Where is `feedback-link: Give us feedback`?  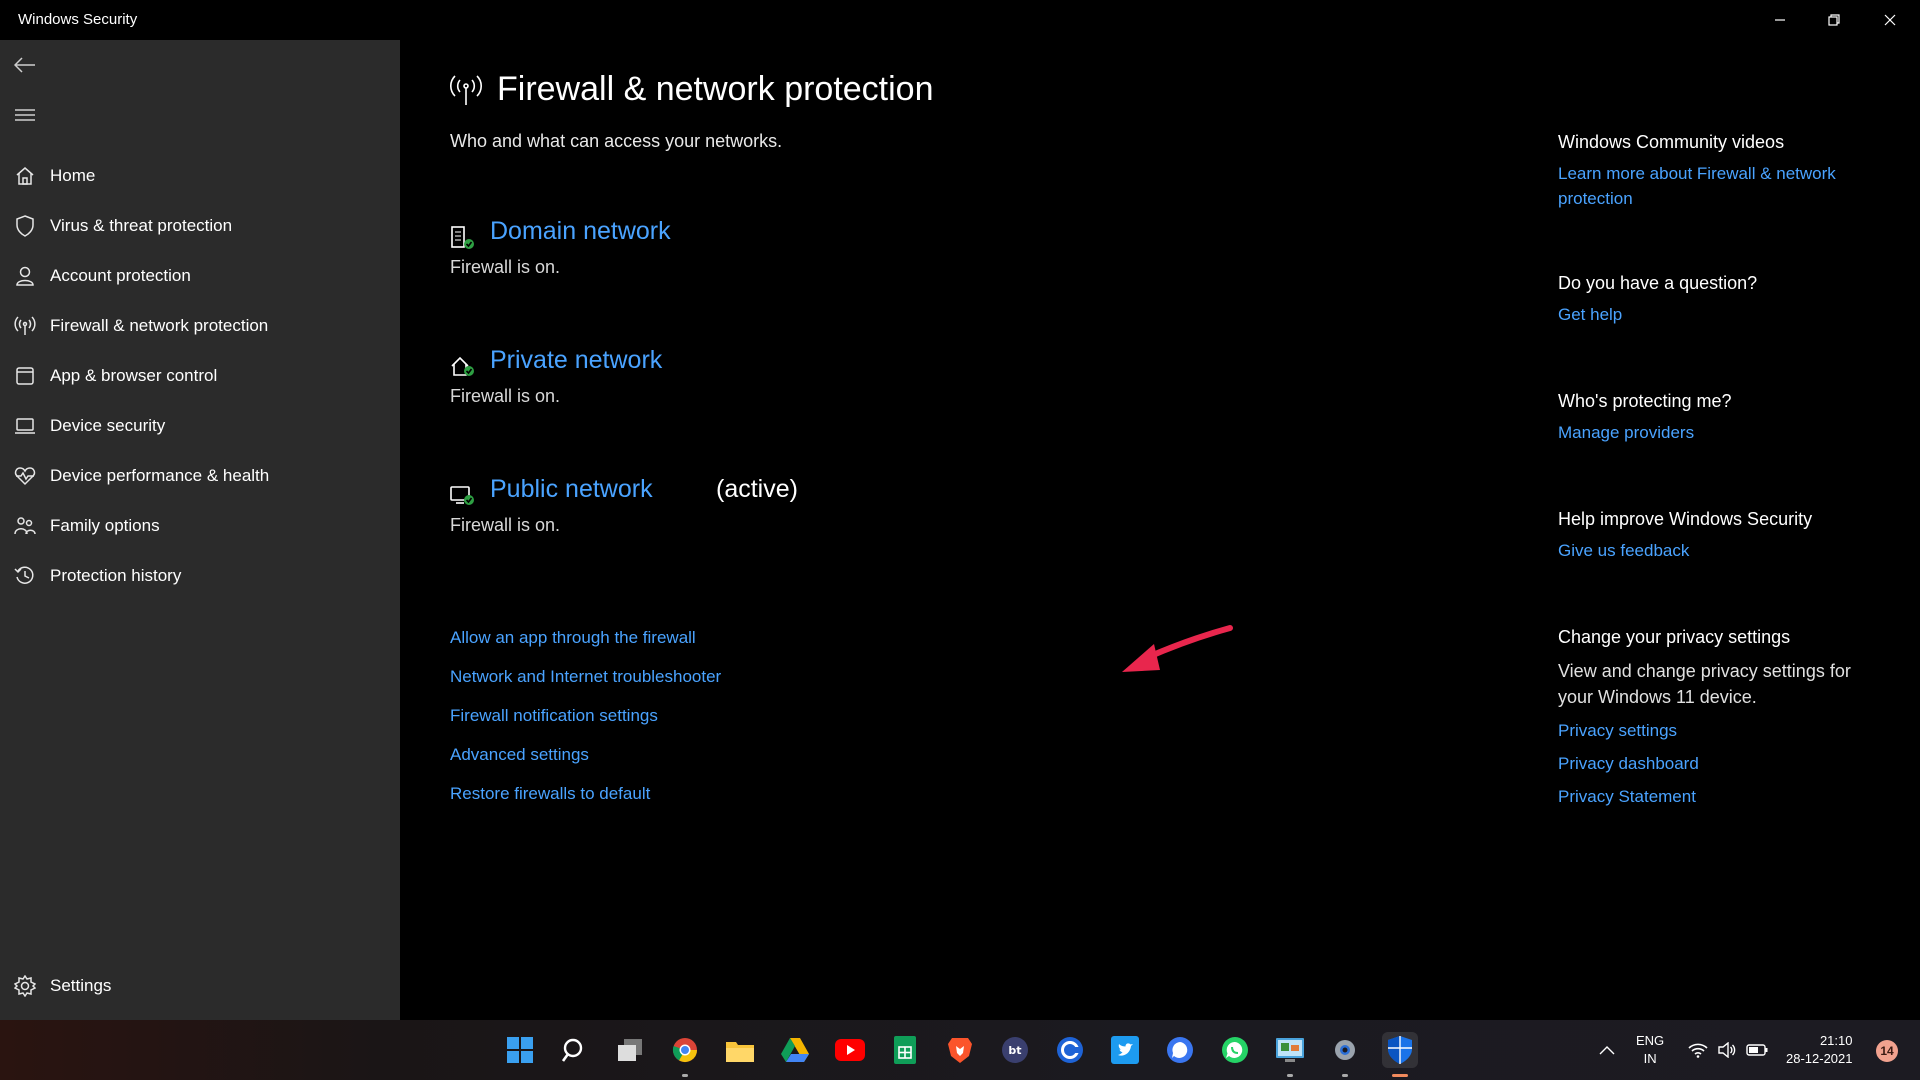
feedback-link: Give us feedback is located at coordinates (1723, 550).